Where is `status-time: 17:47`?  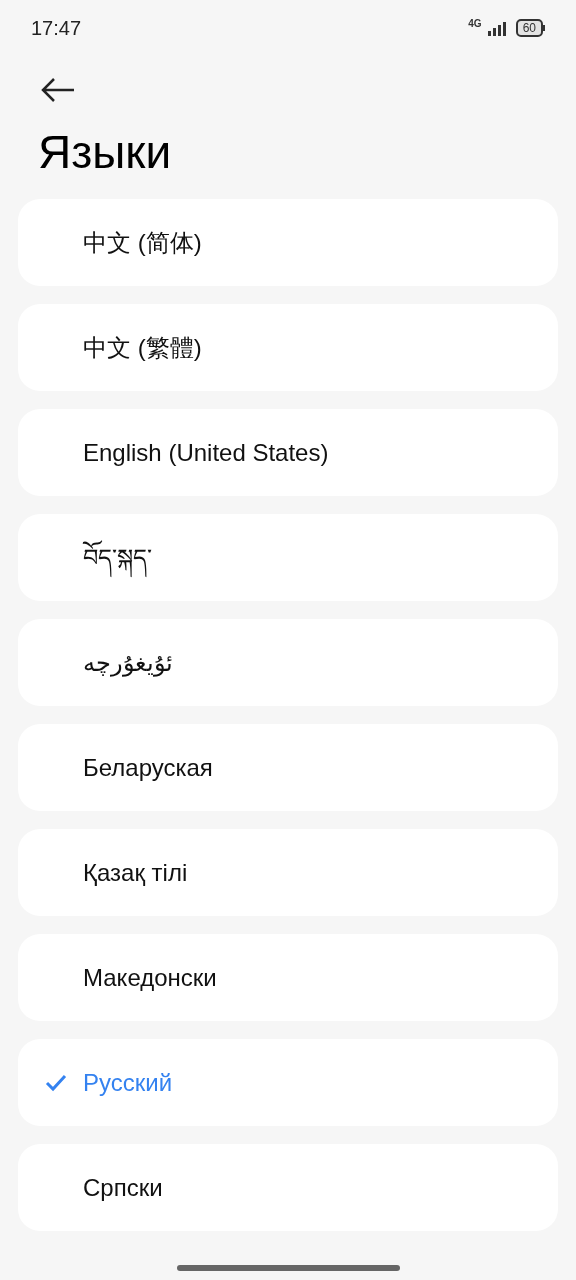
status-time: 17:47 is located at coordinates (56, 28).